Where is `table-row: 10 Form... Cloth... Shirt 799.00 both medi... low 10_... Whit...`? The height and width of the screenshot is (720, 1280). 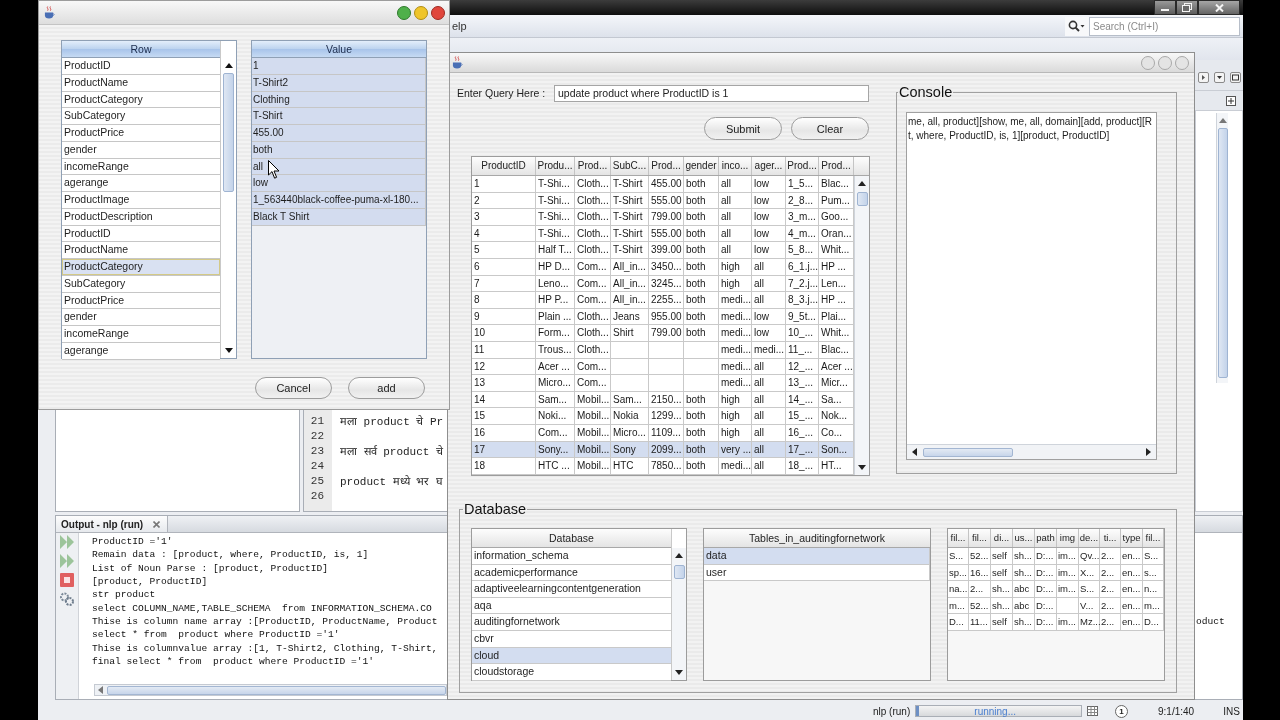
table-row: 10 Form... Cloth... Shirt 799.00 both medi... low 10_... Whit... is located at coordinates (663, 333).